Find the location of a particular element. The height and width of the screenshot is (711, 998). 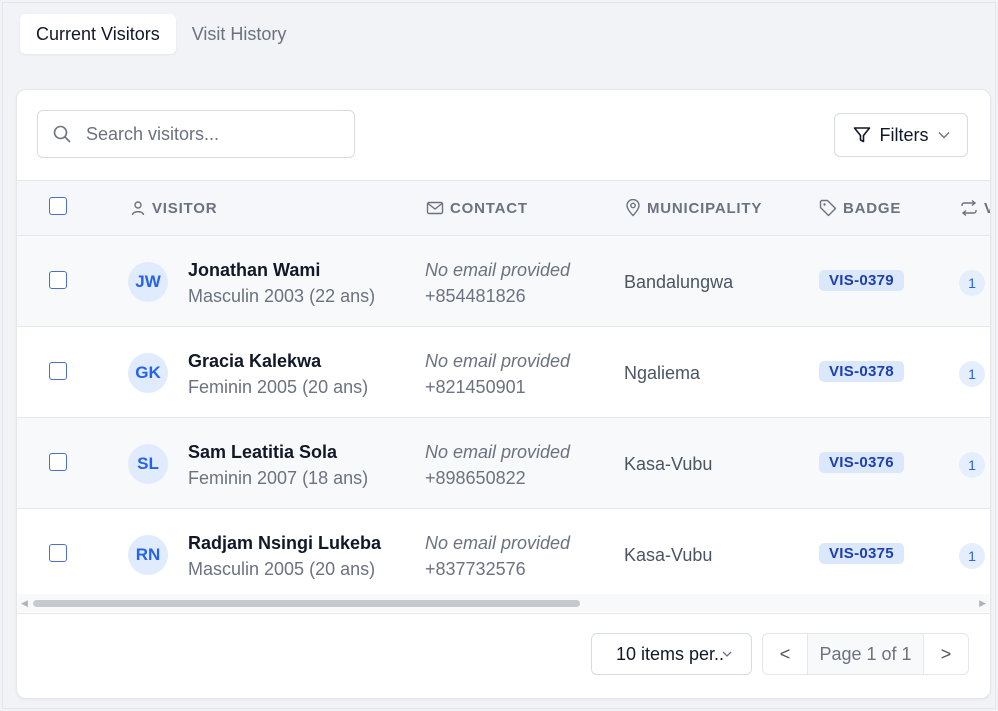

table-header: VISITOR CONTACT MUNICIPALITY BADGE is located at coordinates (503, 208).